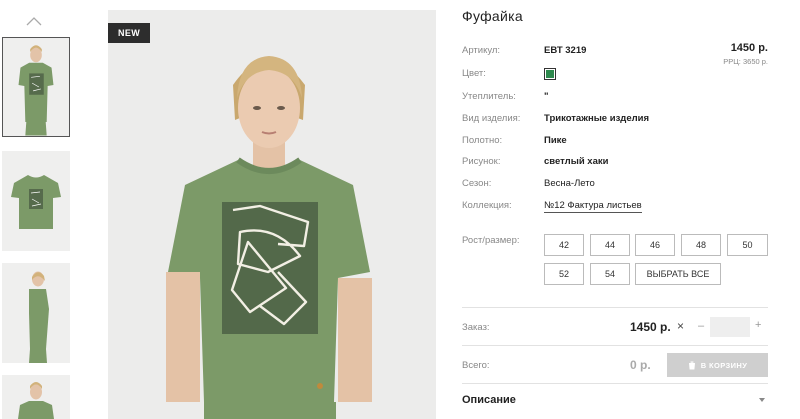 This screenshot has height=419, width=800. I want to click on thumbnail-gallery, so click(36, 209).